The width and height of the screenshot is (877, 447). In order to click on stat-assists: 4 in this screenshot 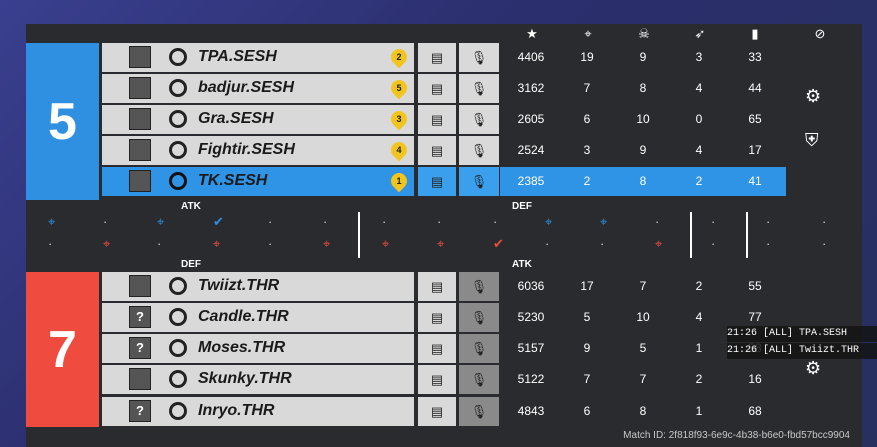, I will do `click(699, 88)`.